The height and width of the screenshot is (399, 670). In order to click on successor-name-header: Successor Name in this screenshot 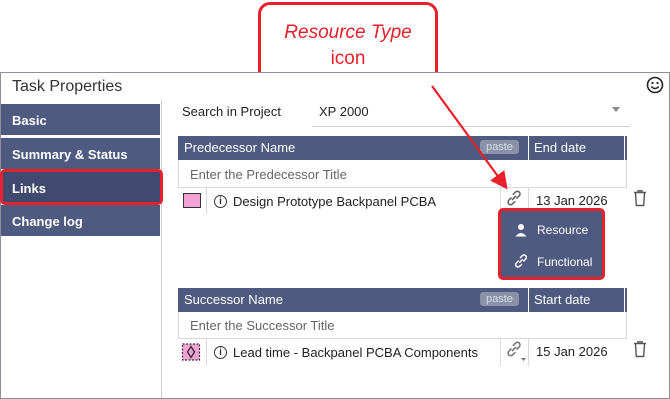, I will do `click(233, 299)`.